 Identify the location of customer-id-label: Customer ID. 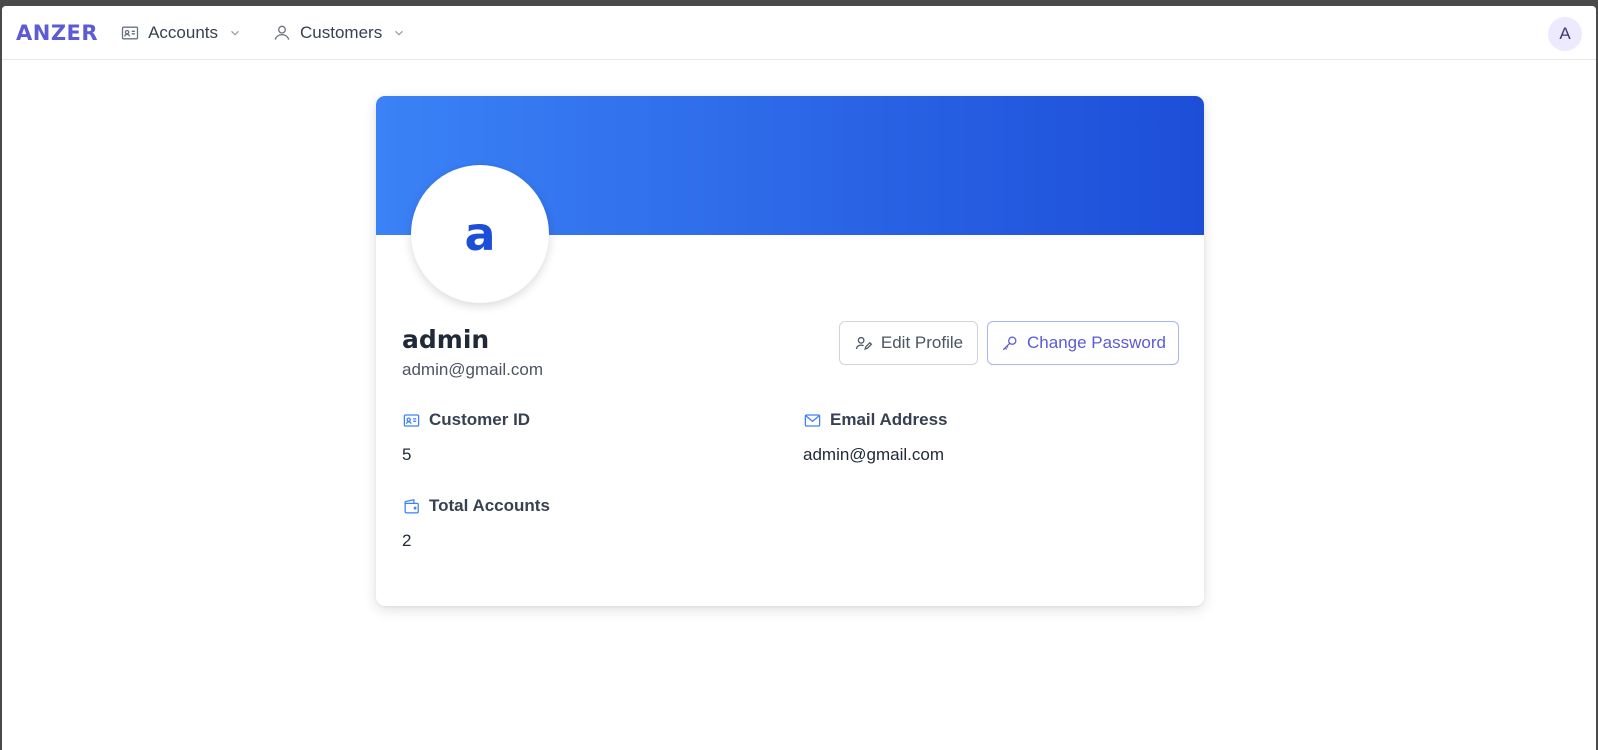
(480, 419).